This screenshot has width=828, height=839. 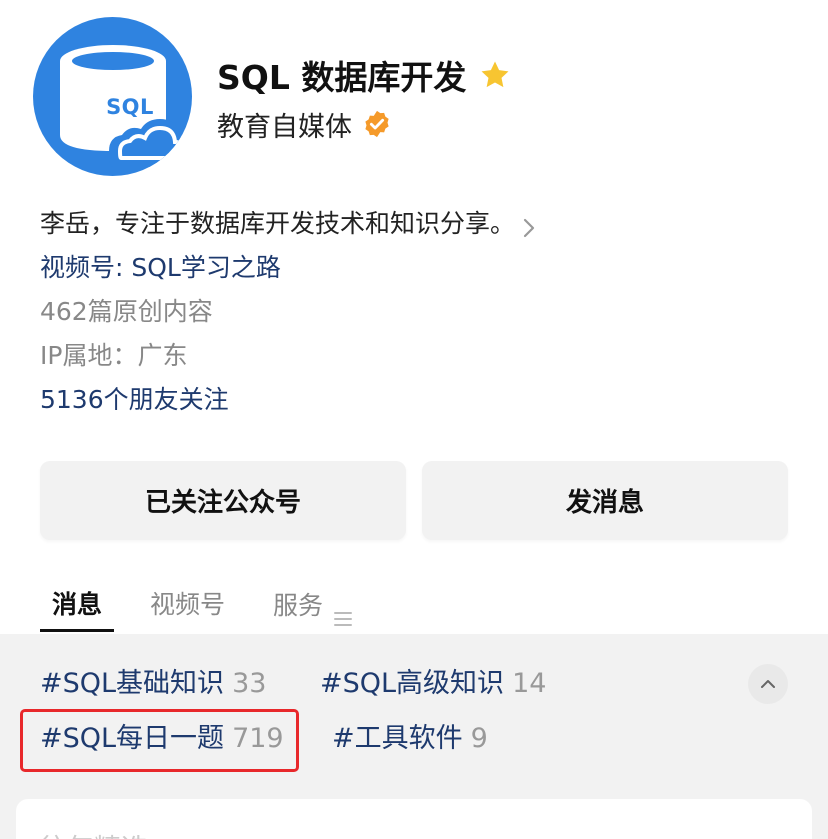 I want to click on followers-link: 5136个朋友关注, so click(x=420, y=400).